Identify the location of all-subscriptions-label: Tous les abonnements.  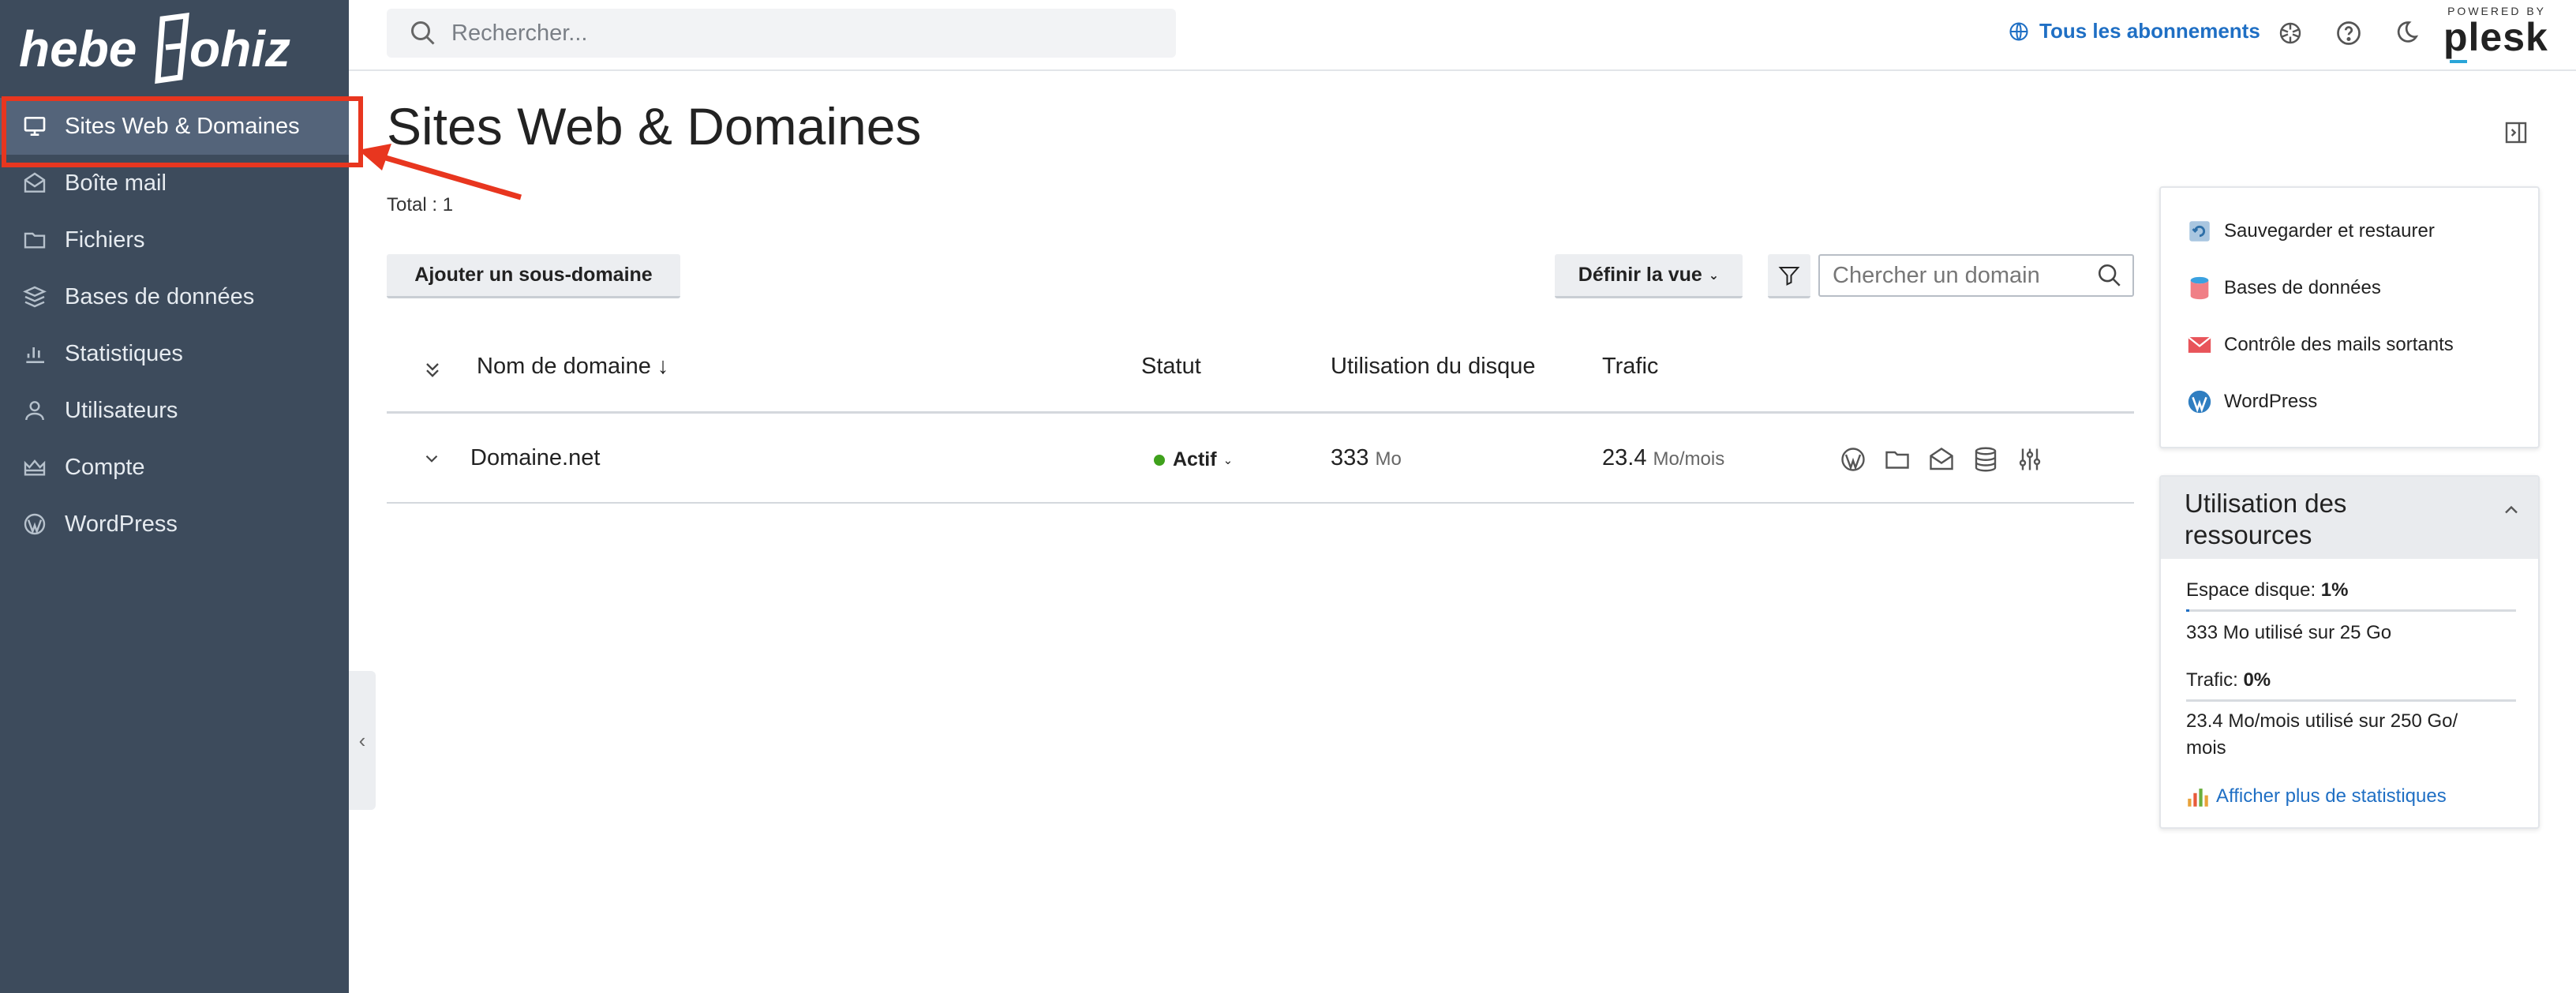
(2149, 31).